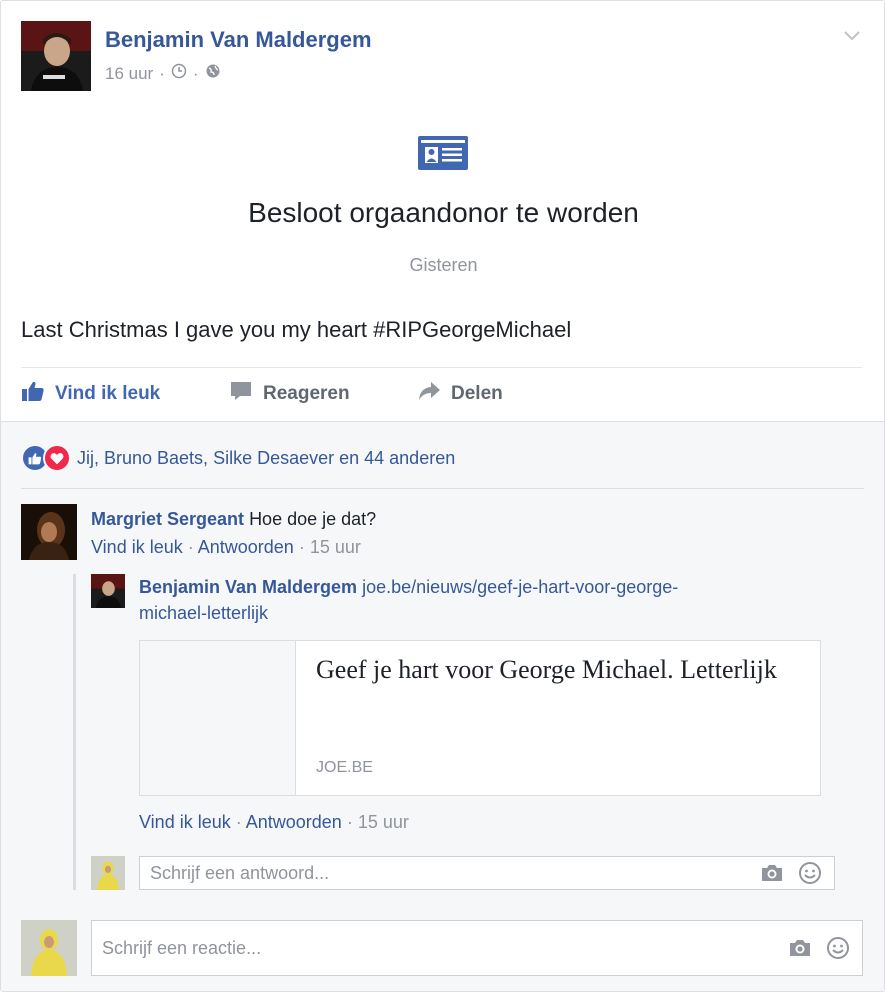 The width and height of the screenshot is (885, 992). What do you see at coordinates (344, 767) in the screenshot?
I see `link-preview-domain: JOE.BE` at bounding box center [344, 767].